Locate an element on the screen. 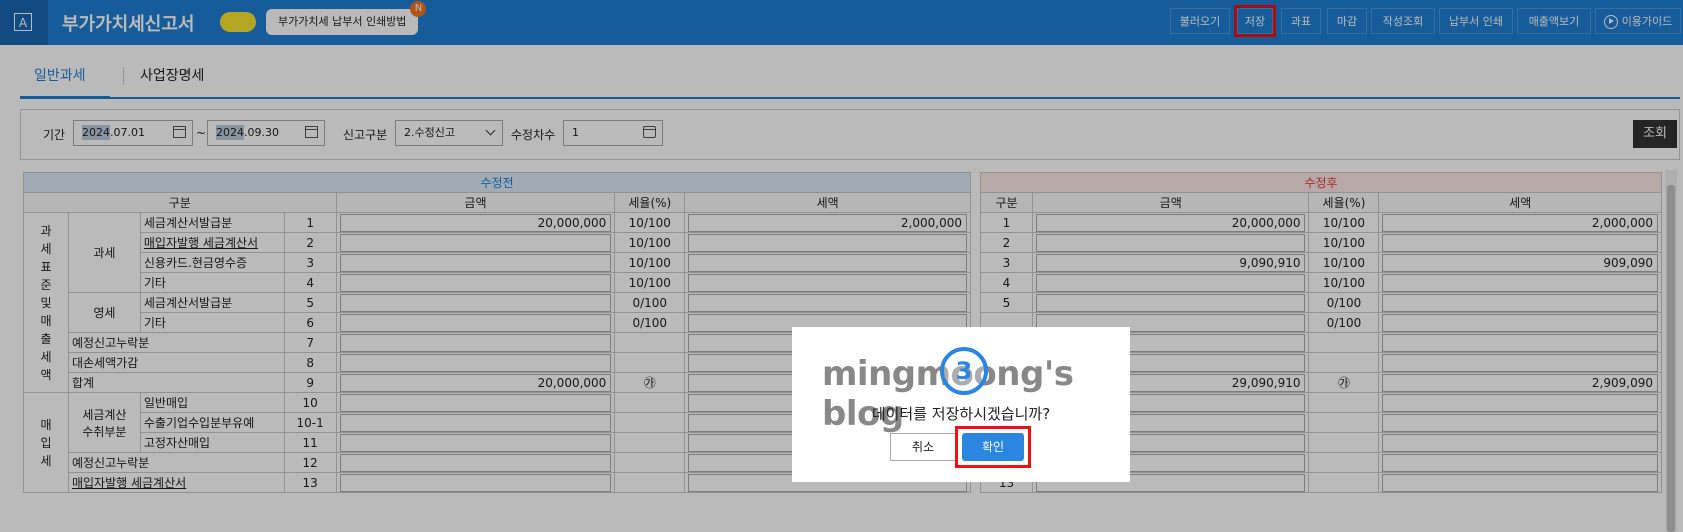 This screenshot has width=1683, height=532. step-number-badge: 3 is located at coordinates (964, 371).